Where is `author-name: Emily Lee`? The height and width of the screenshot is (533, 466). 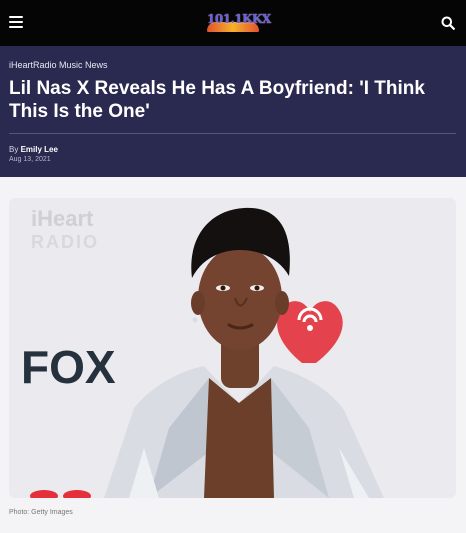 author-name: Emily Lee is located at coordinates (39, 149).